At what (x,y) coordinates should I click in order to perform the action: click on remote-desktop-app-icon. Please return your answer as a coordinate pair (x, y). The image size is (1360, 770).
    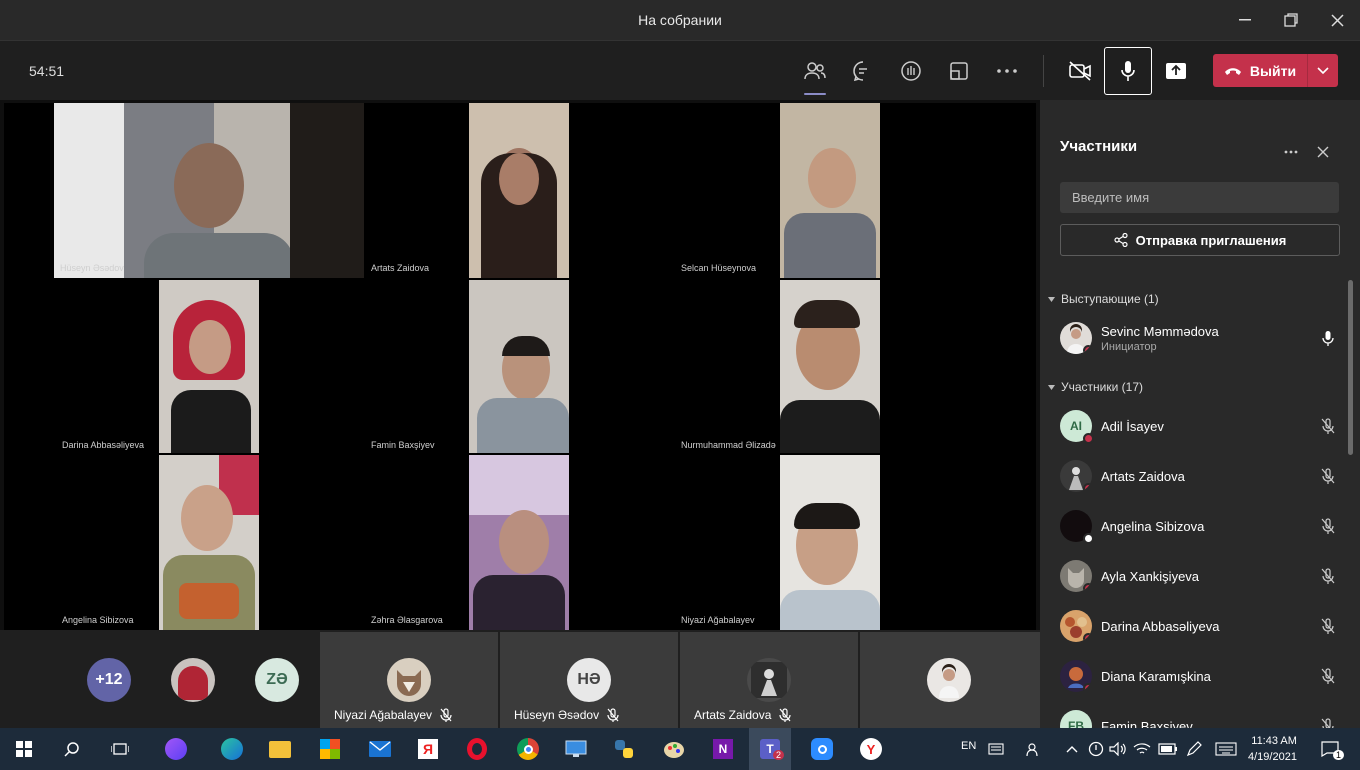
    Looking at the image, I should click on (576, 749).